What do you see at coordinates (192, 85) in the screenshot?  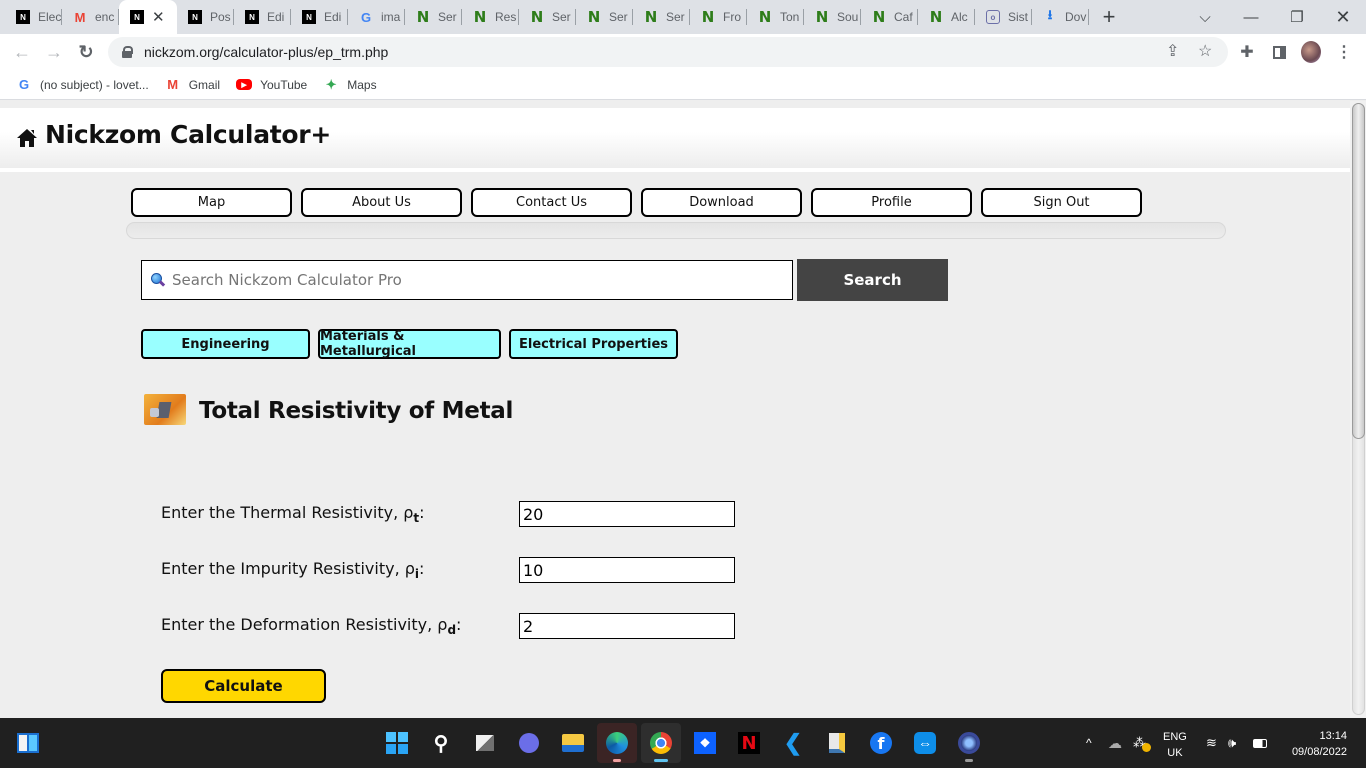 I see `bookmark-gmail: M Gmail` at bounding box center [192, 85].